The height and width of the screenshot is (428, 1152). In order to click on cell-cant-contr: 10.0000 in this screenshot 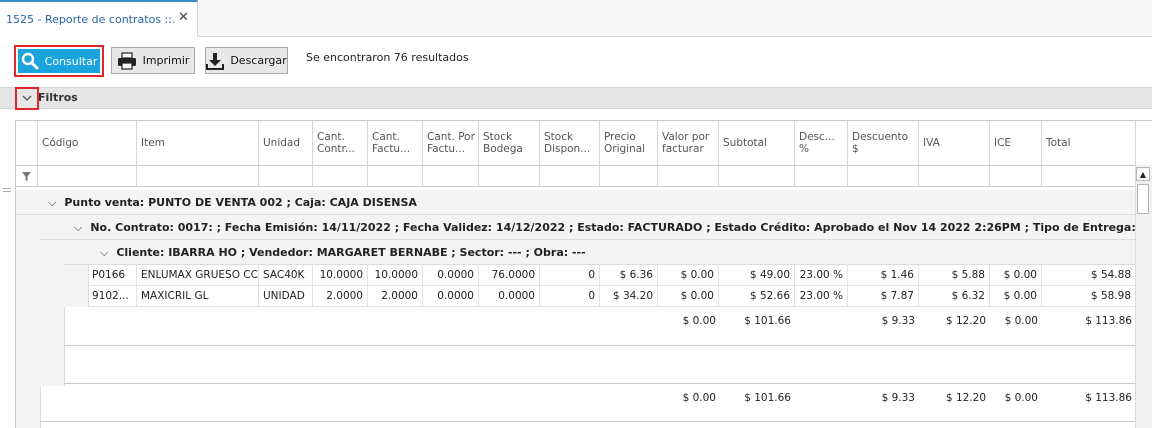, I will do `click(340, 275)`.